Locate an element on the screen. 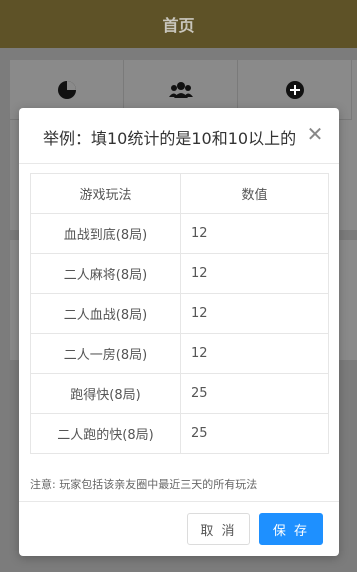 This screenshot has height=572, width=357. game-mode-name: 二人跑的快(8局) is located at coordinates (105, 433).